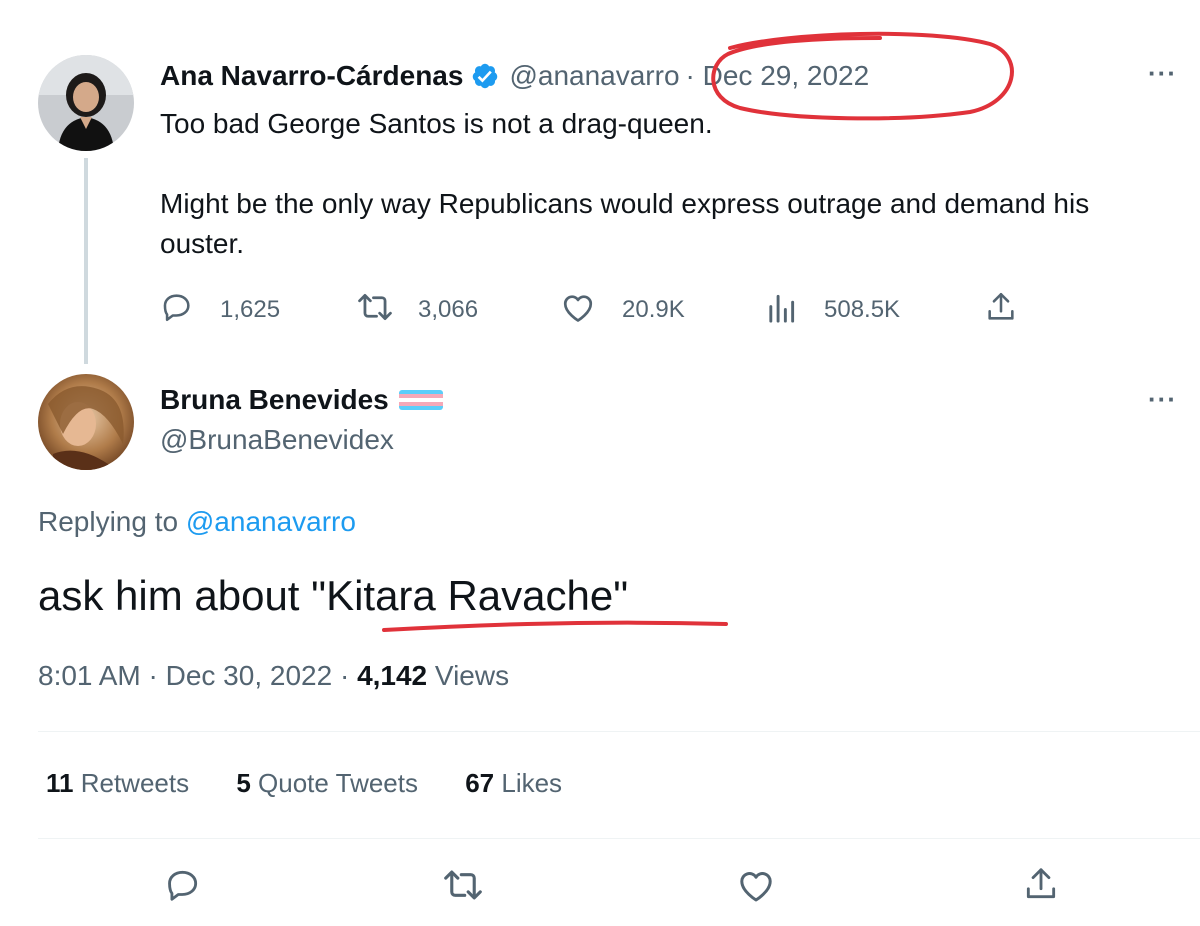 This screenshot has width=1200, height=926. Describe the element at coordinates (86, 261) in the screenshot. I see `thread-line` at that location.